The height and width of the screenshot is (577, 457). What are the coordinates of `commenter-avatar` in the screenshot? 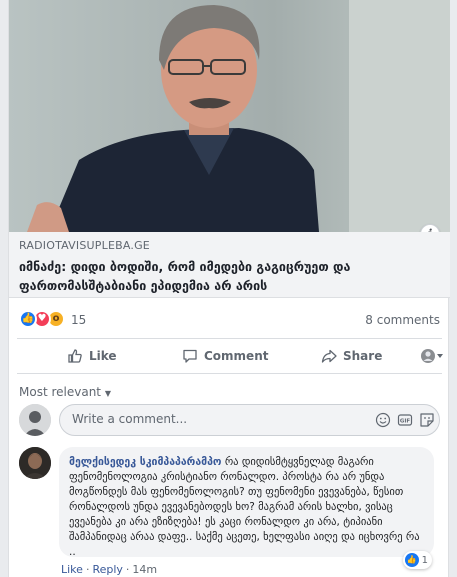 It's located at (35, 463).